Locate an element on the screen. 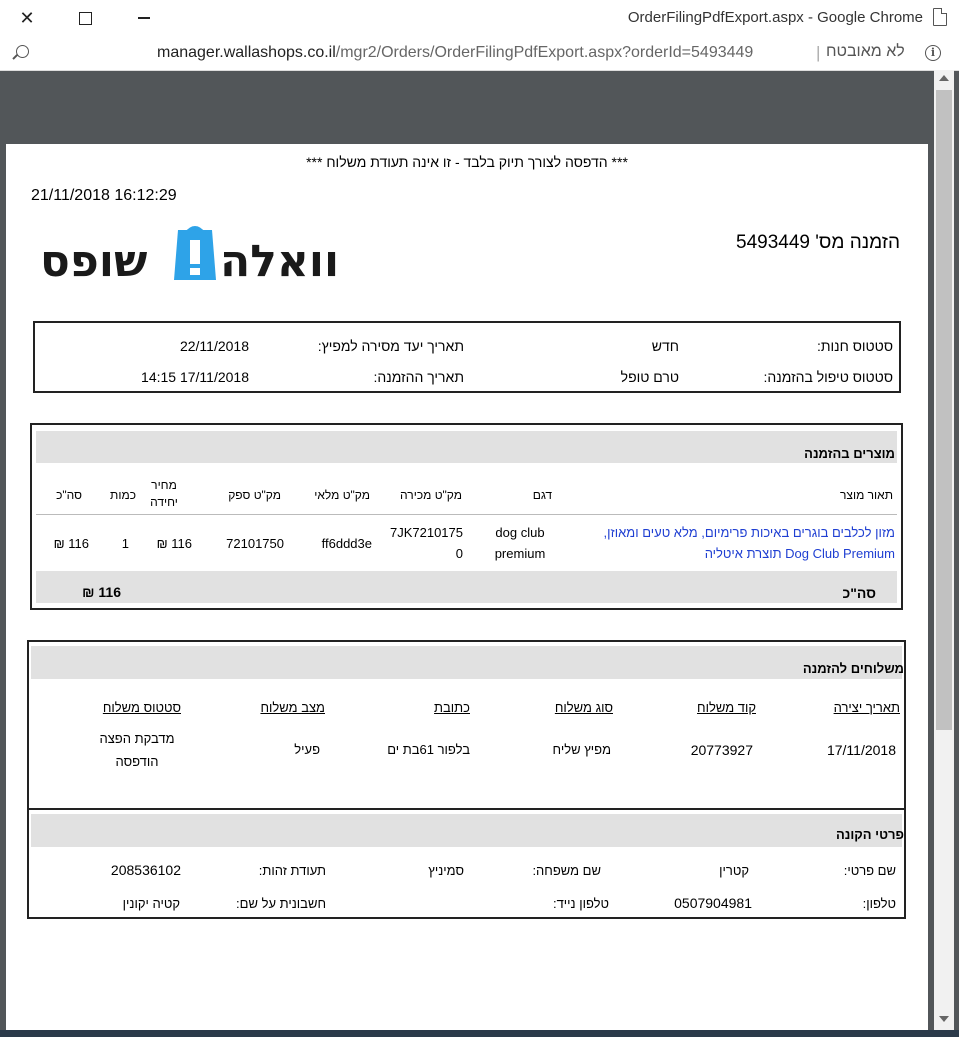  product-stock-sku: ff6ddd3e is located at coordinates (346, 543).